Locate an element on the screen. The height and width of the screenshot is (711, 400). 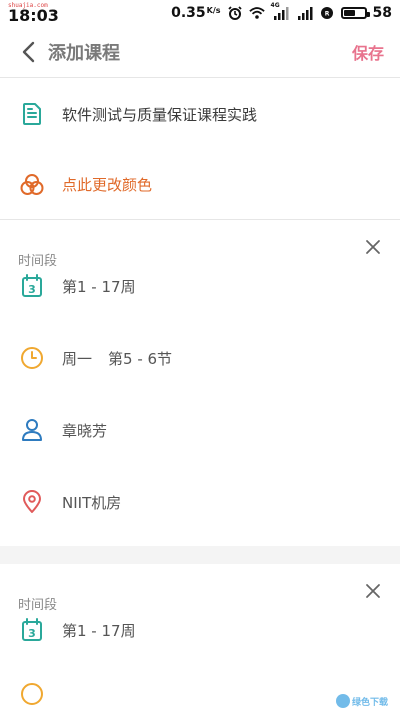
wifi-icon is located at coordinates (256, 13).